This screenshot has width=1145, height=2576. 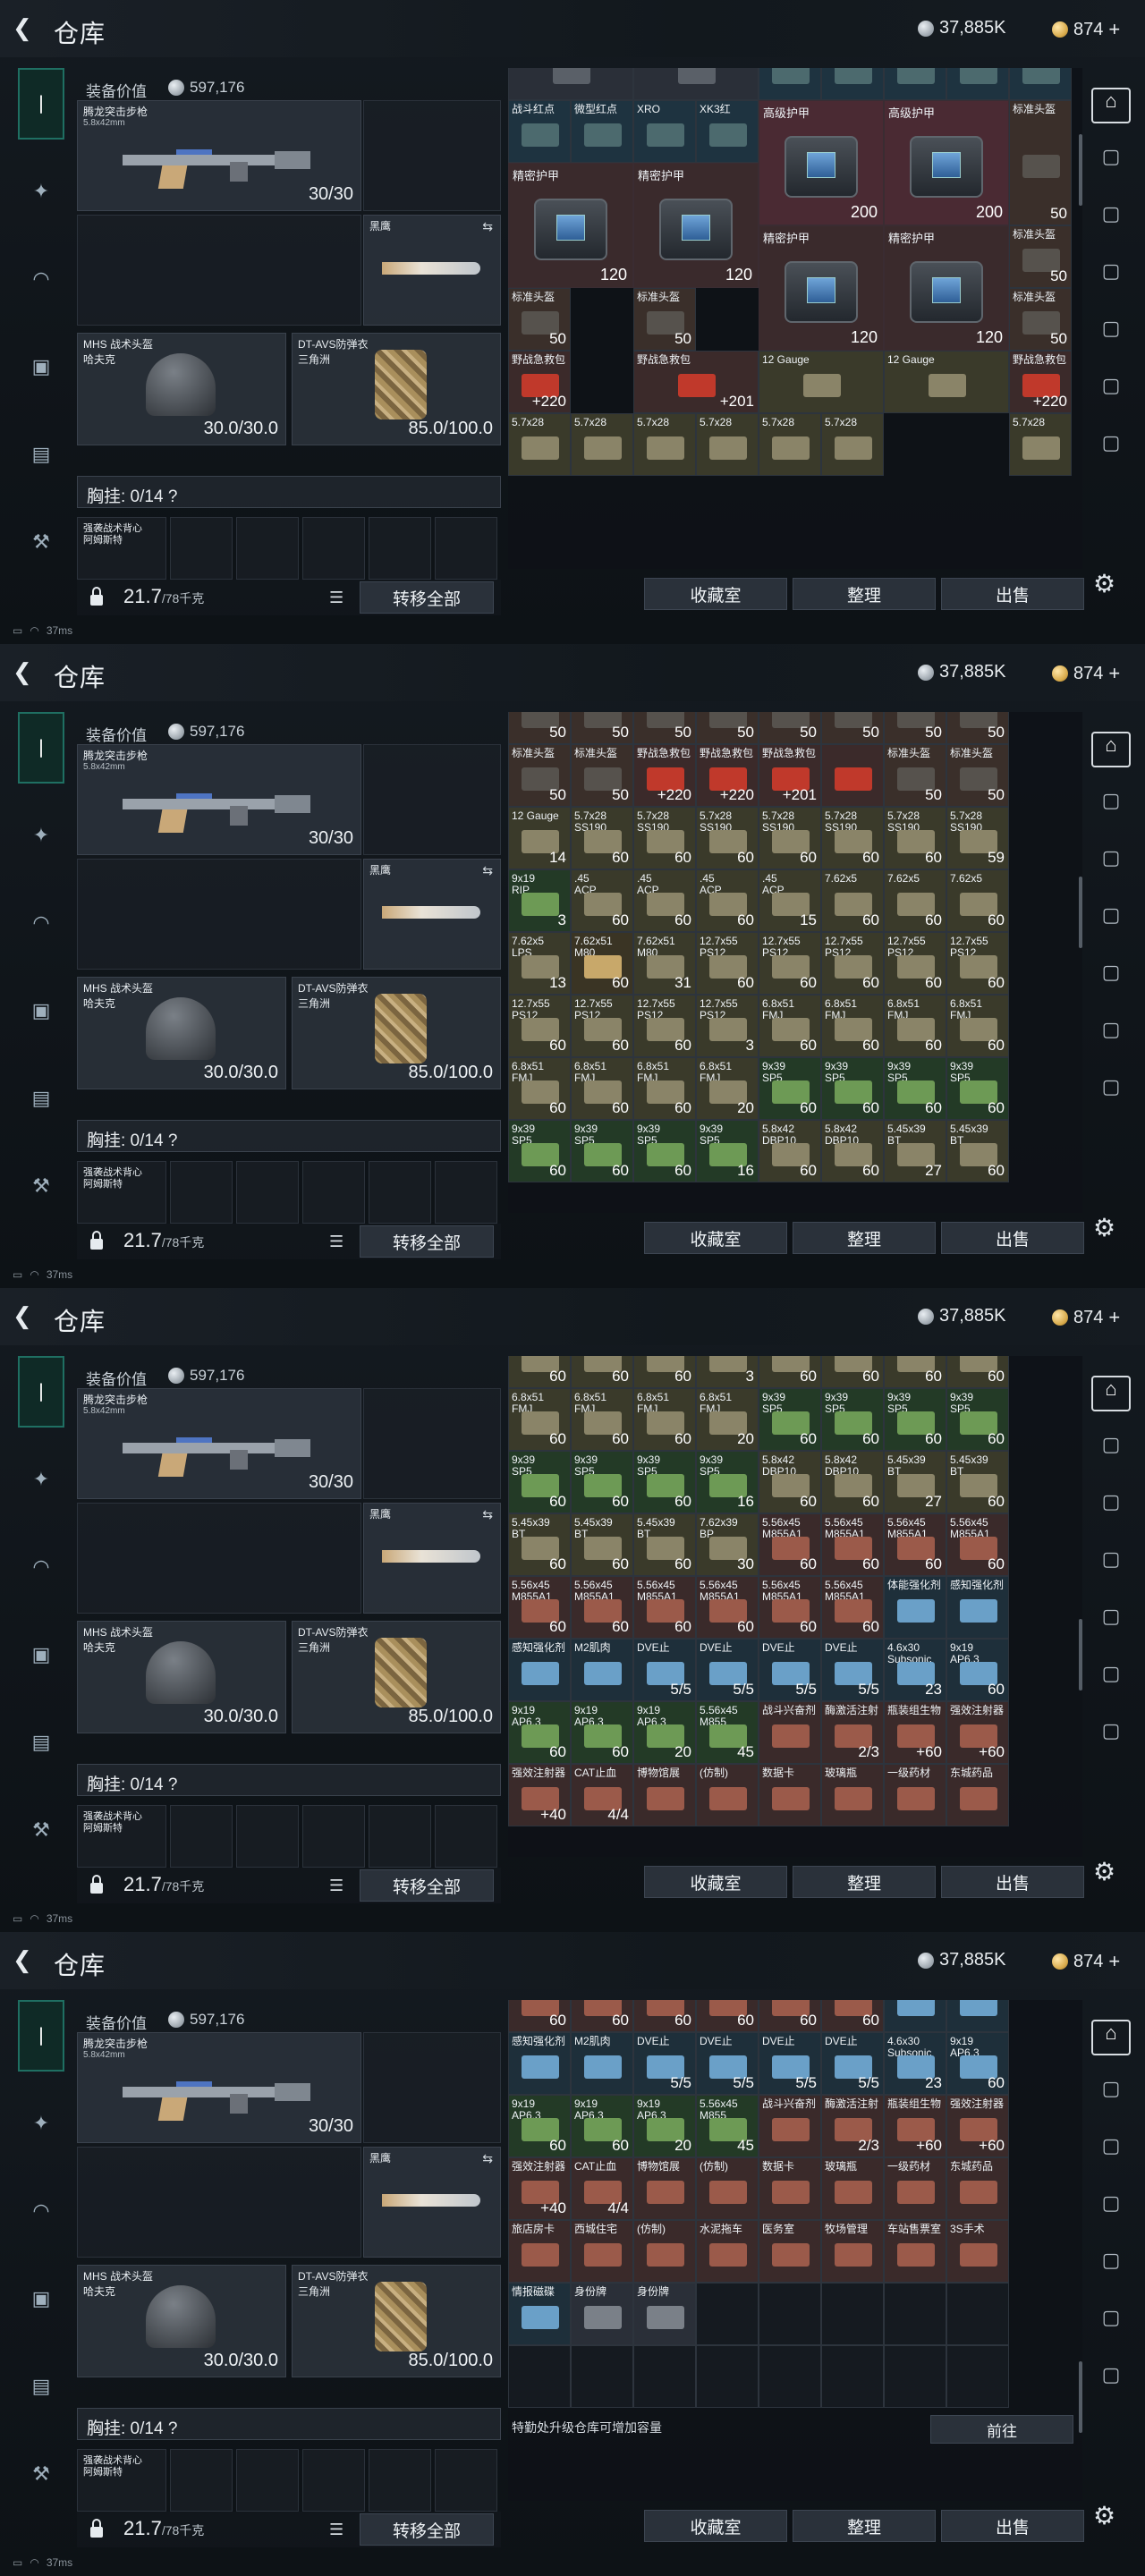 What do you see at coordinates (1111, 2209) in the screenshot?
I see `page-4-icon: ▢` at bounding box center [1111, 2209].